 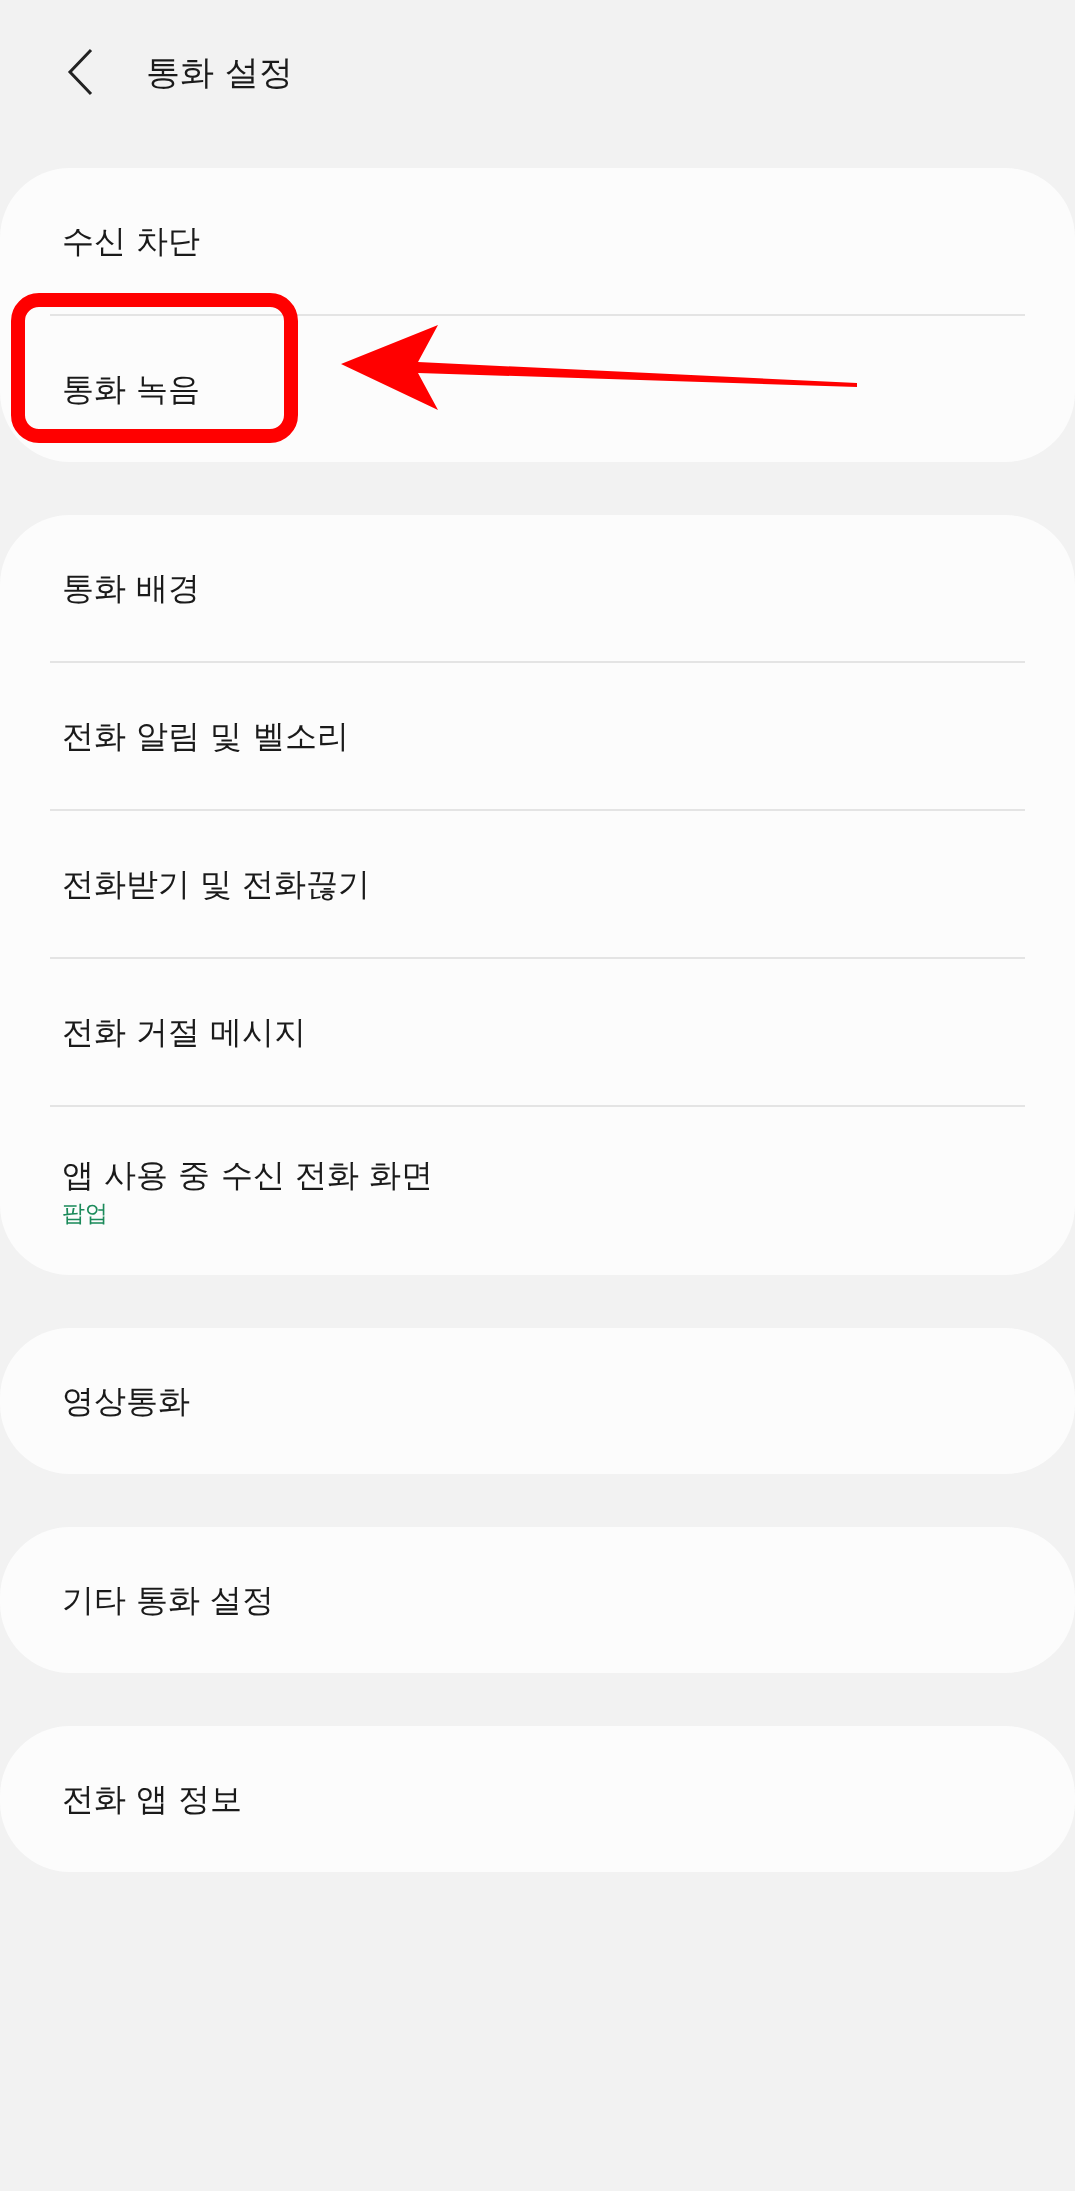 I want to click on item-label: 전화받기 및 전화끊기, so click(x=217, y=884).